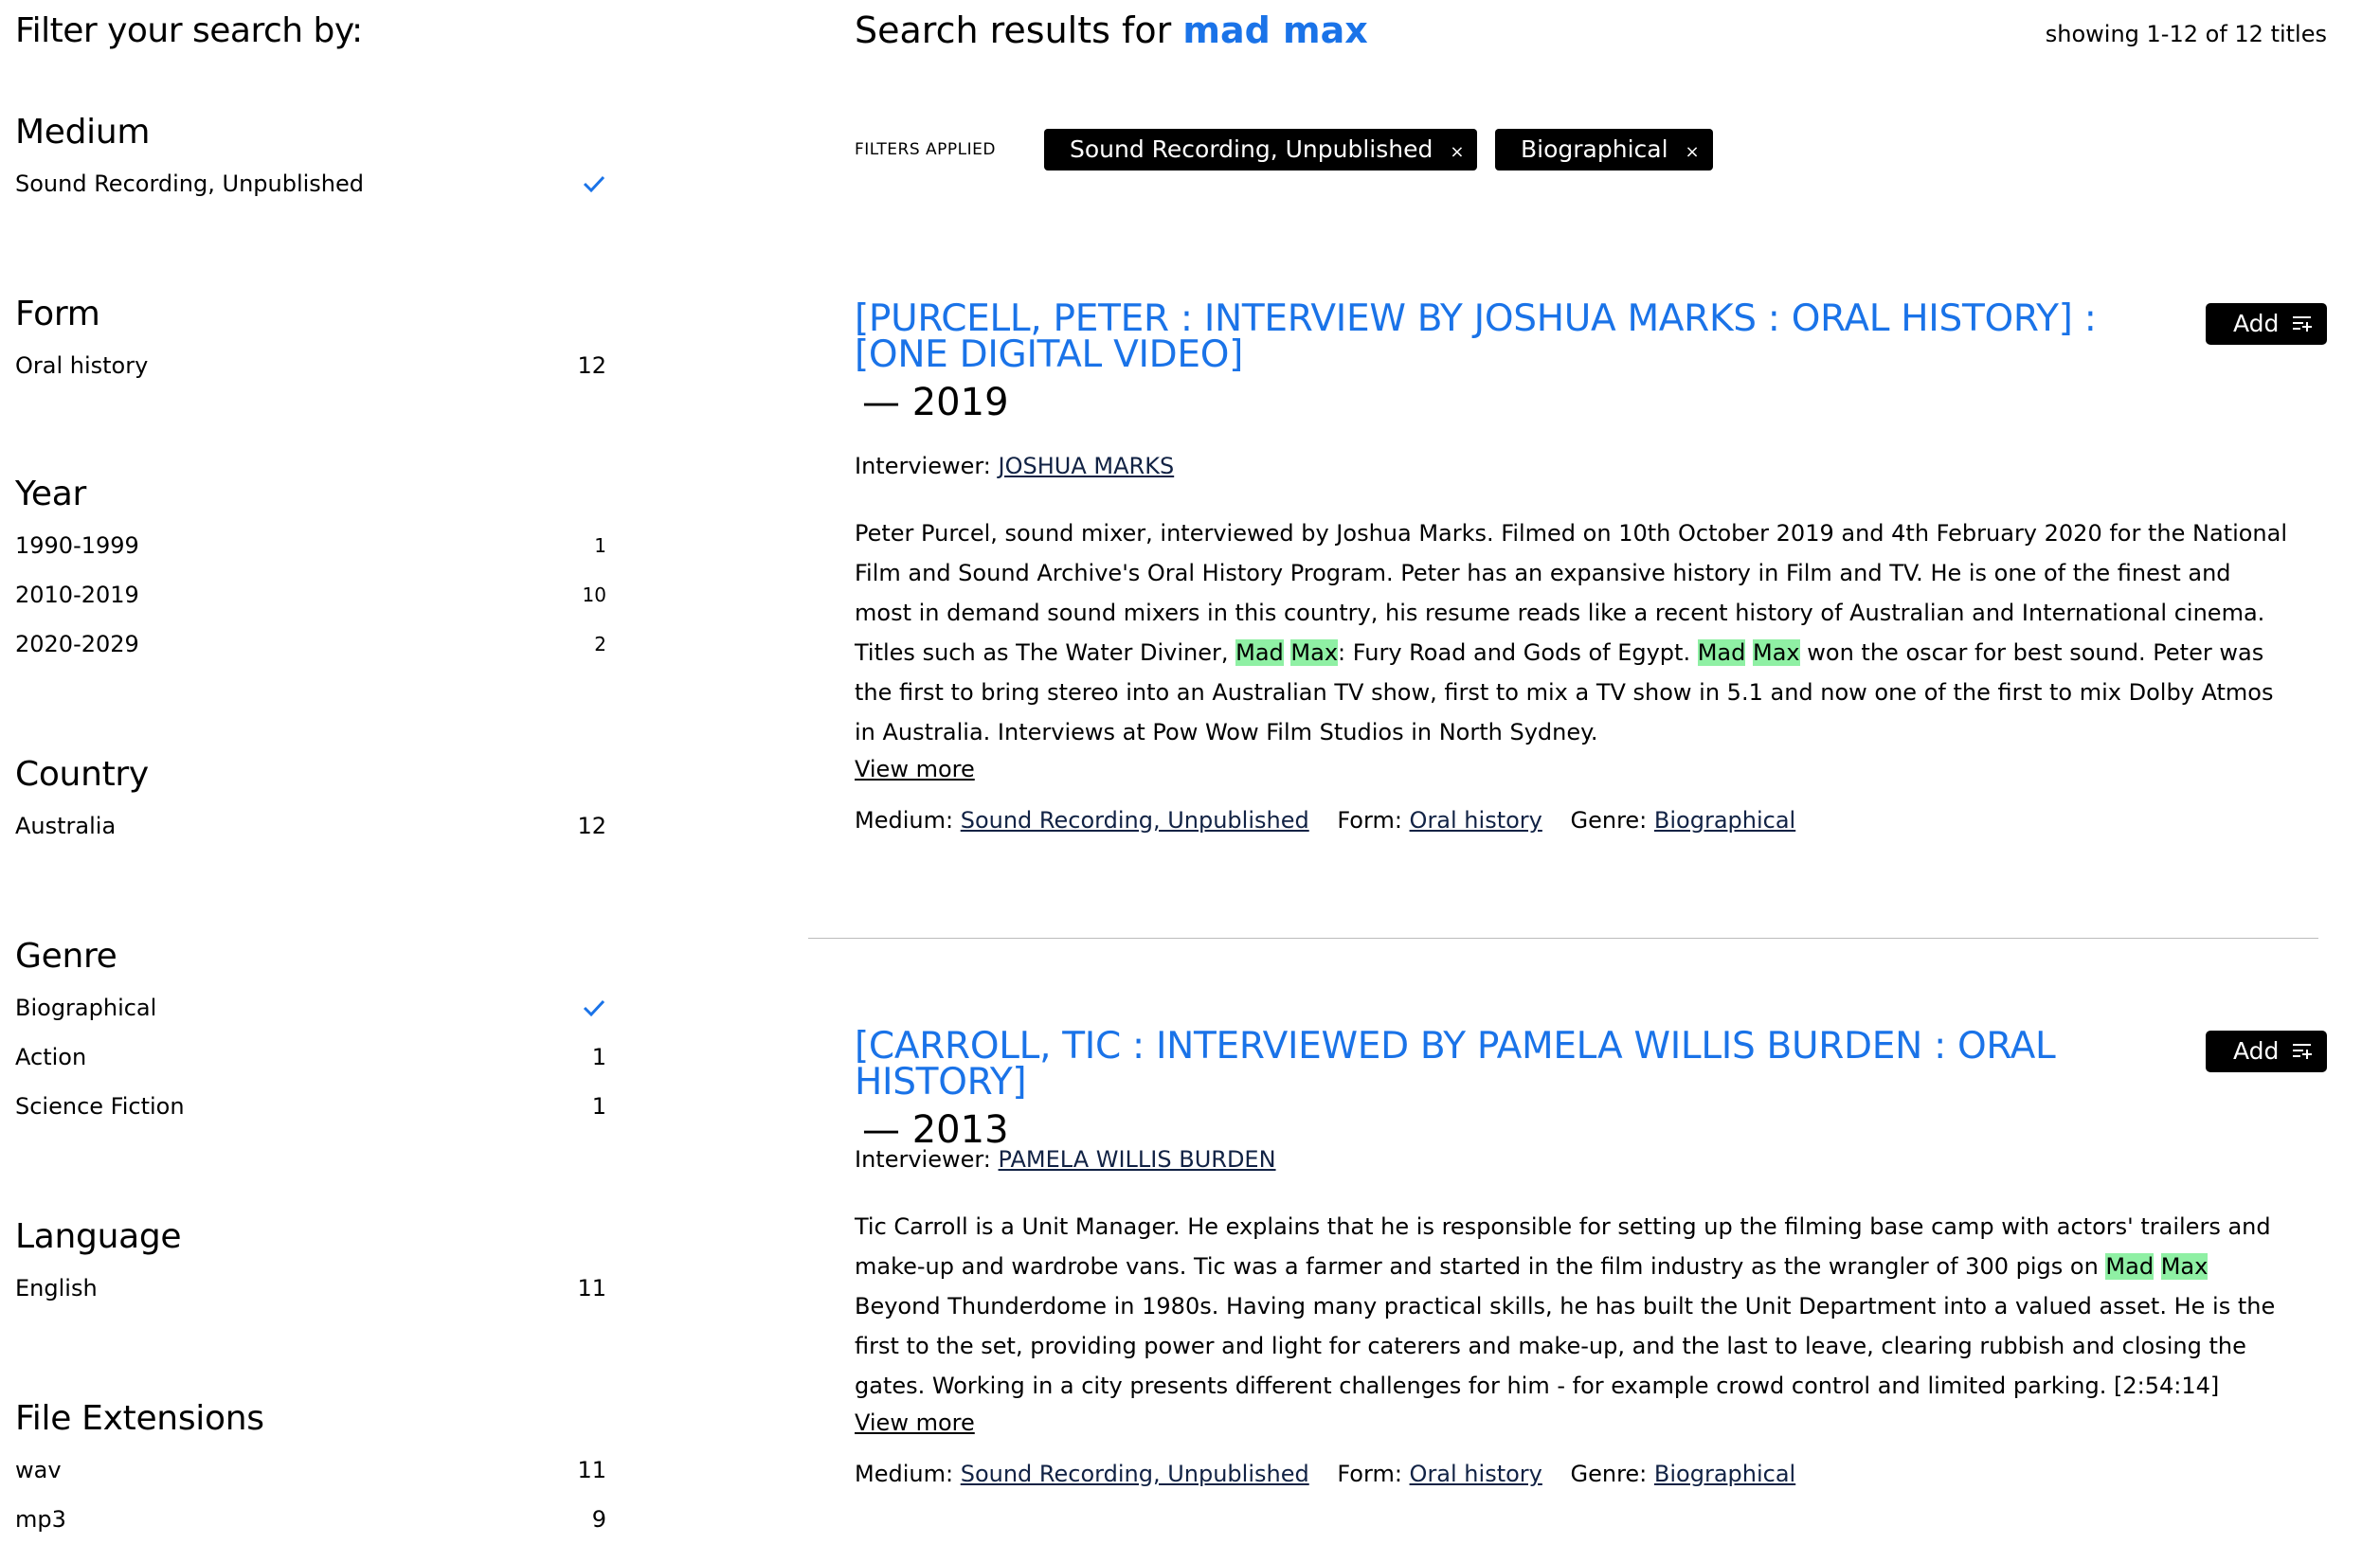 The width and height of the screenshot is (2380, 1544). Describe the element at coordinates (66, 956) in the screenshot. I see `facet-title: Genre` at that location.